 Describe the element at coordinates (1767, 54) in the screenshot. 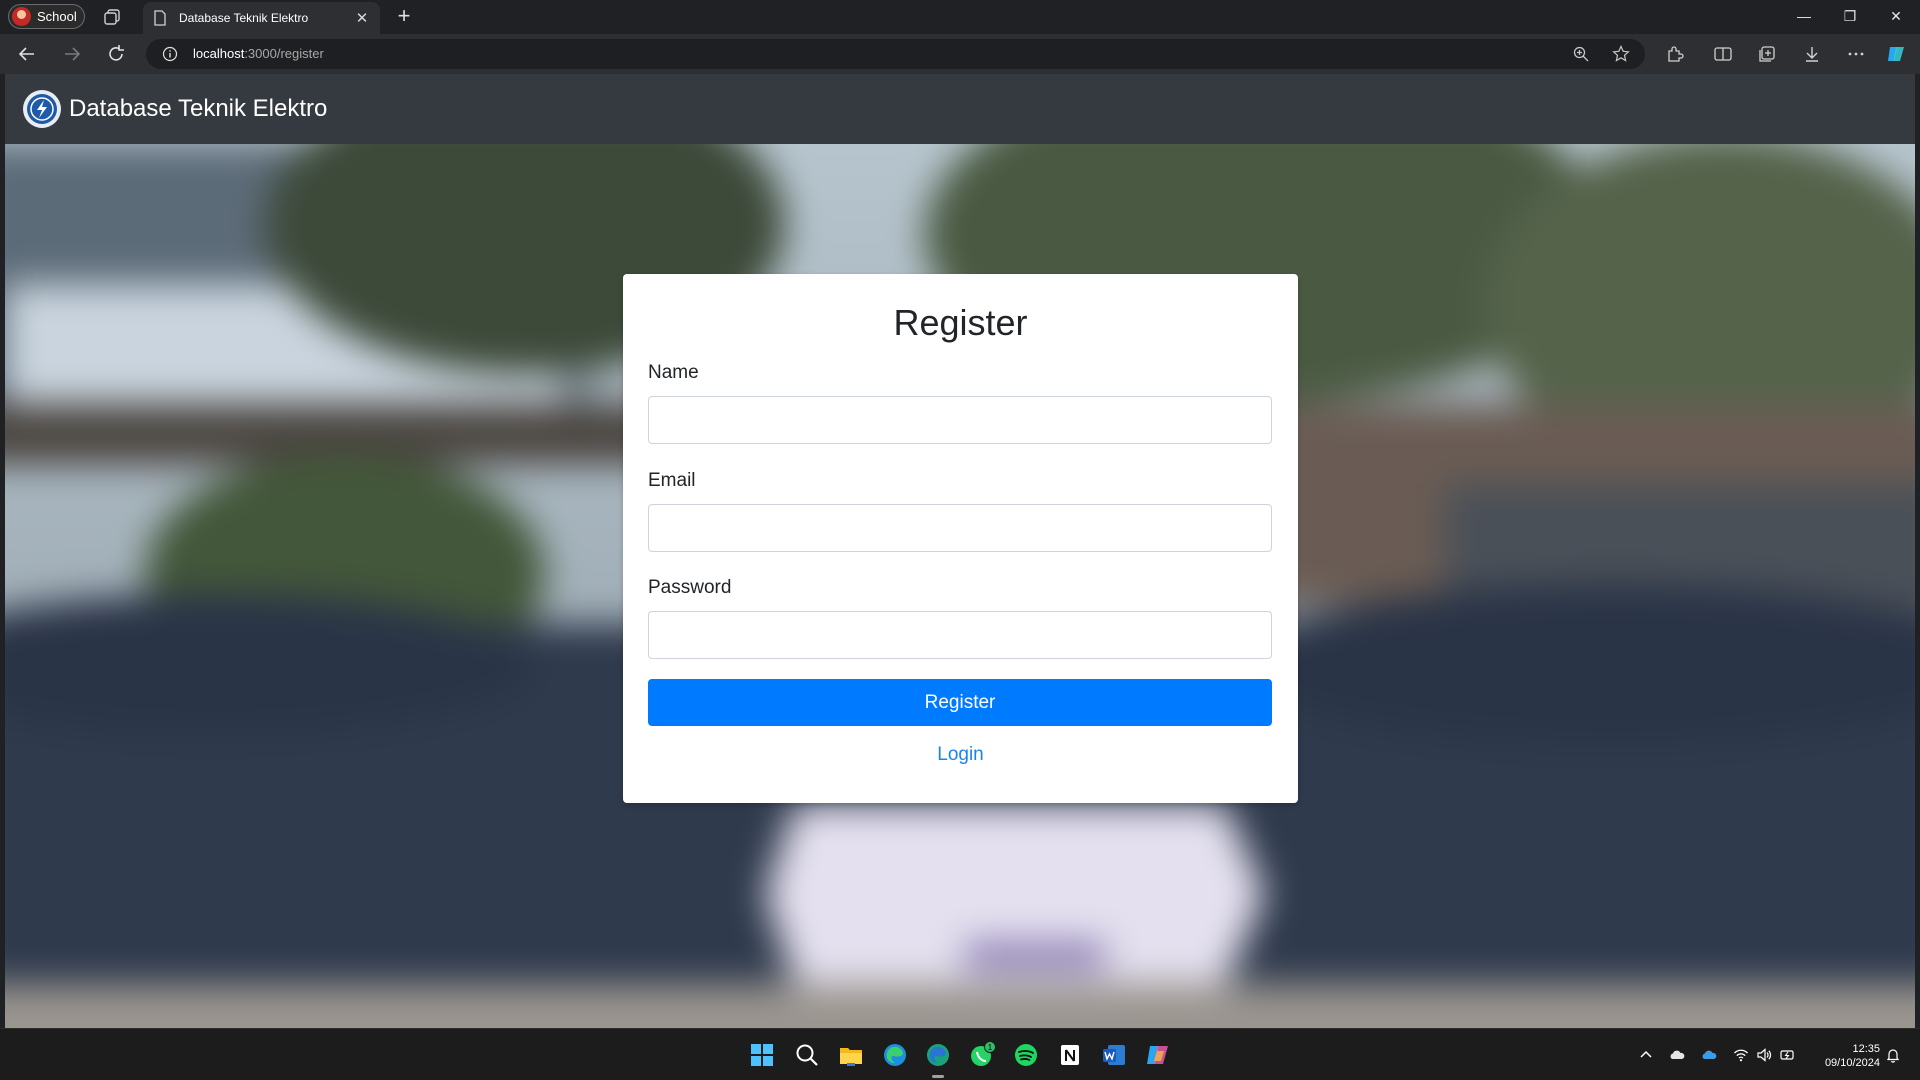

I see `collections-icon` at that location.